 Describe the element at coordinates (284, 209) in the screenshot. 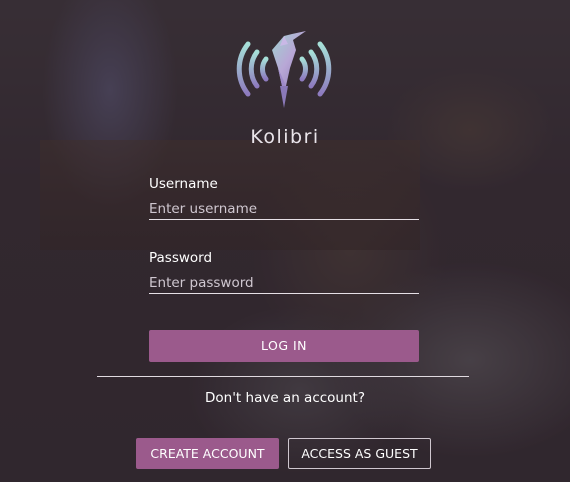

I see `username-field` at that location.